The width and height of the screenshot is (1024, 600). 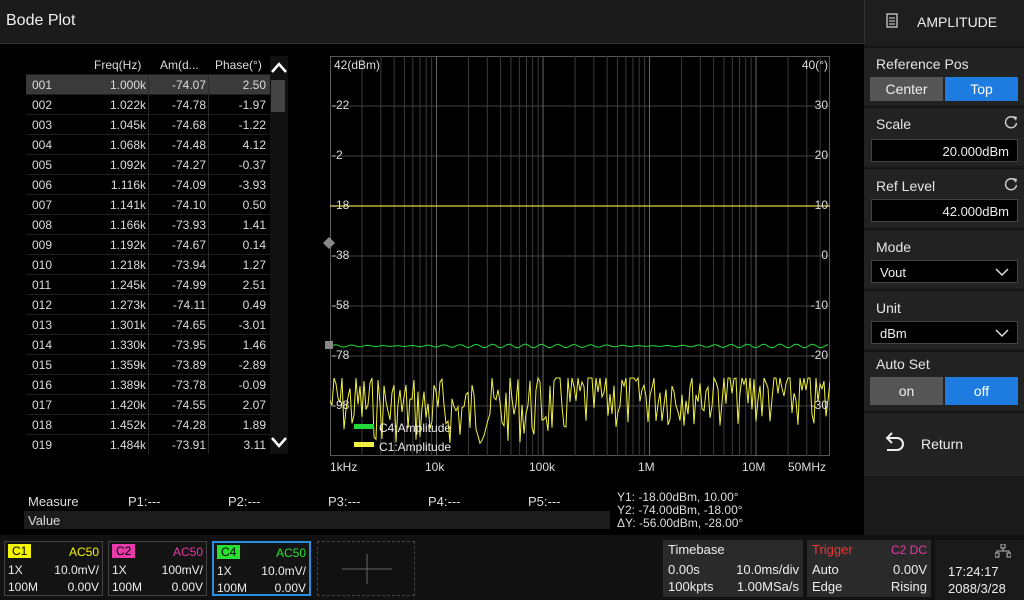 What do you see at coordinates (910, 569) in the screenshot?
I see `trigger-level: 0.00V` at bounding box center [910, 569].